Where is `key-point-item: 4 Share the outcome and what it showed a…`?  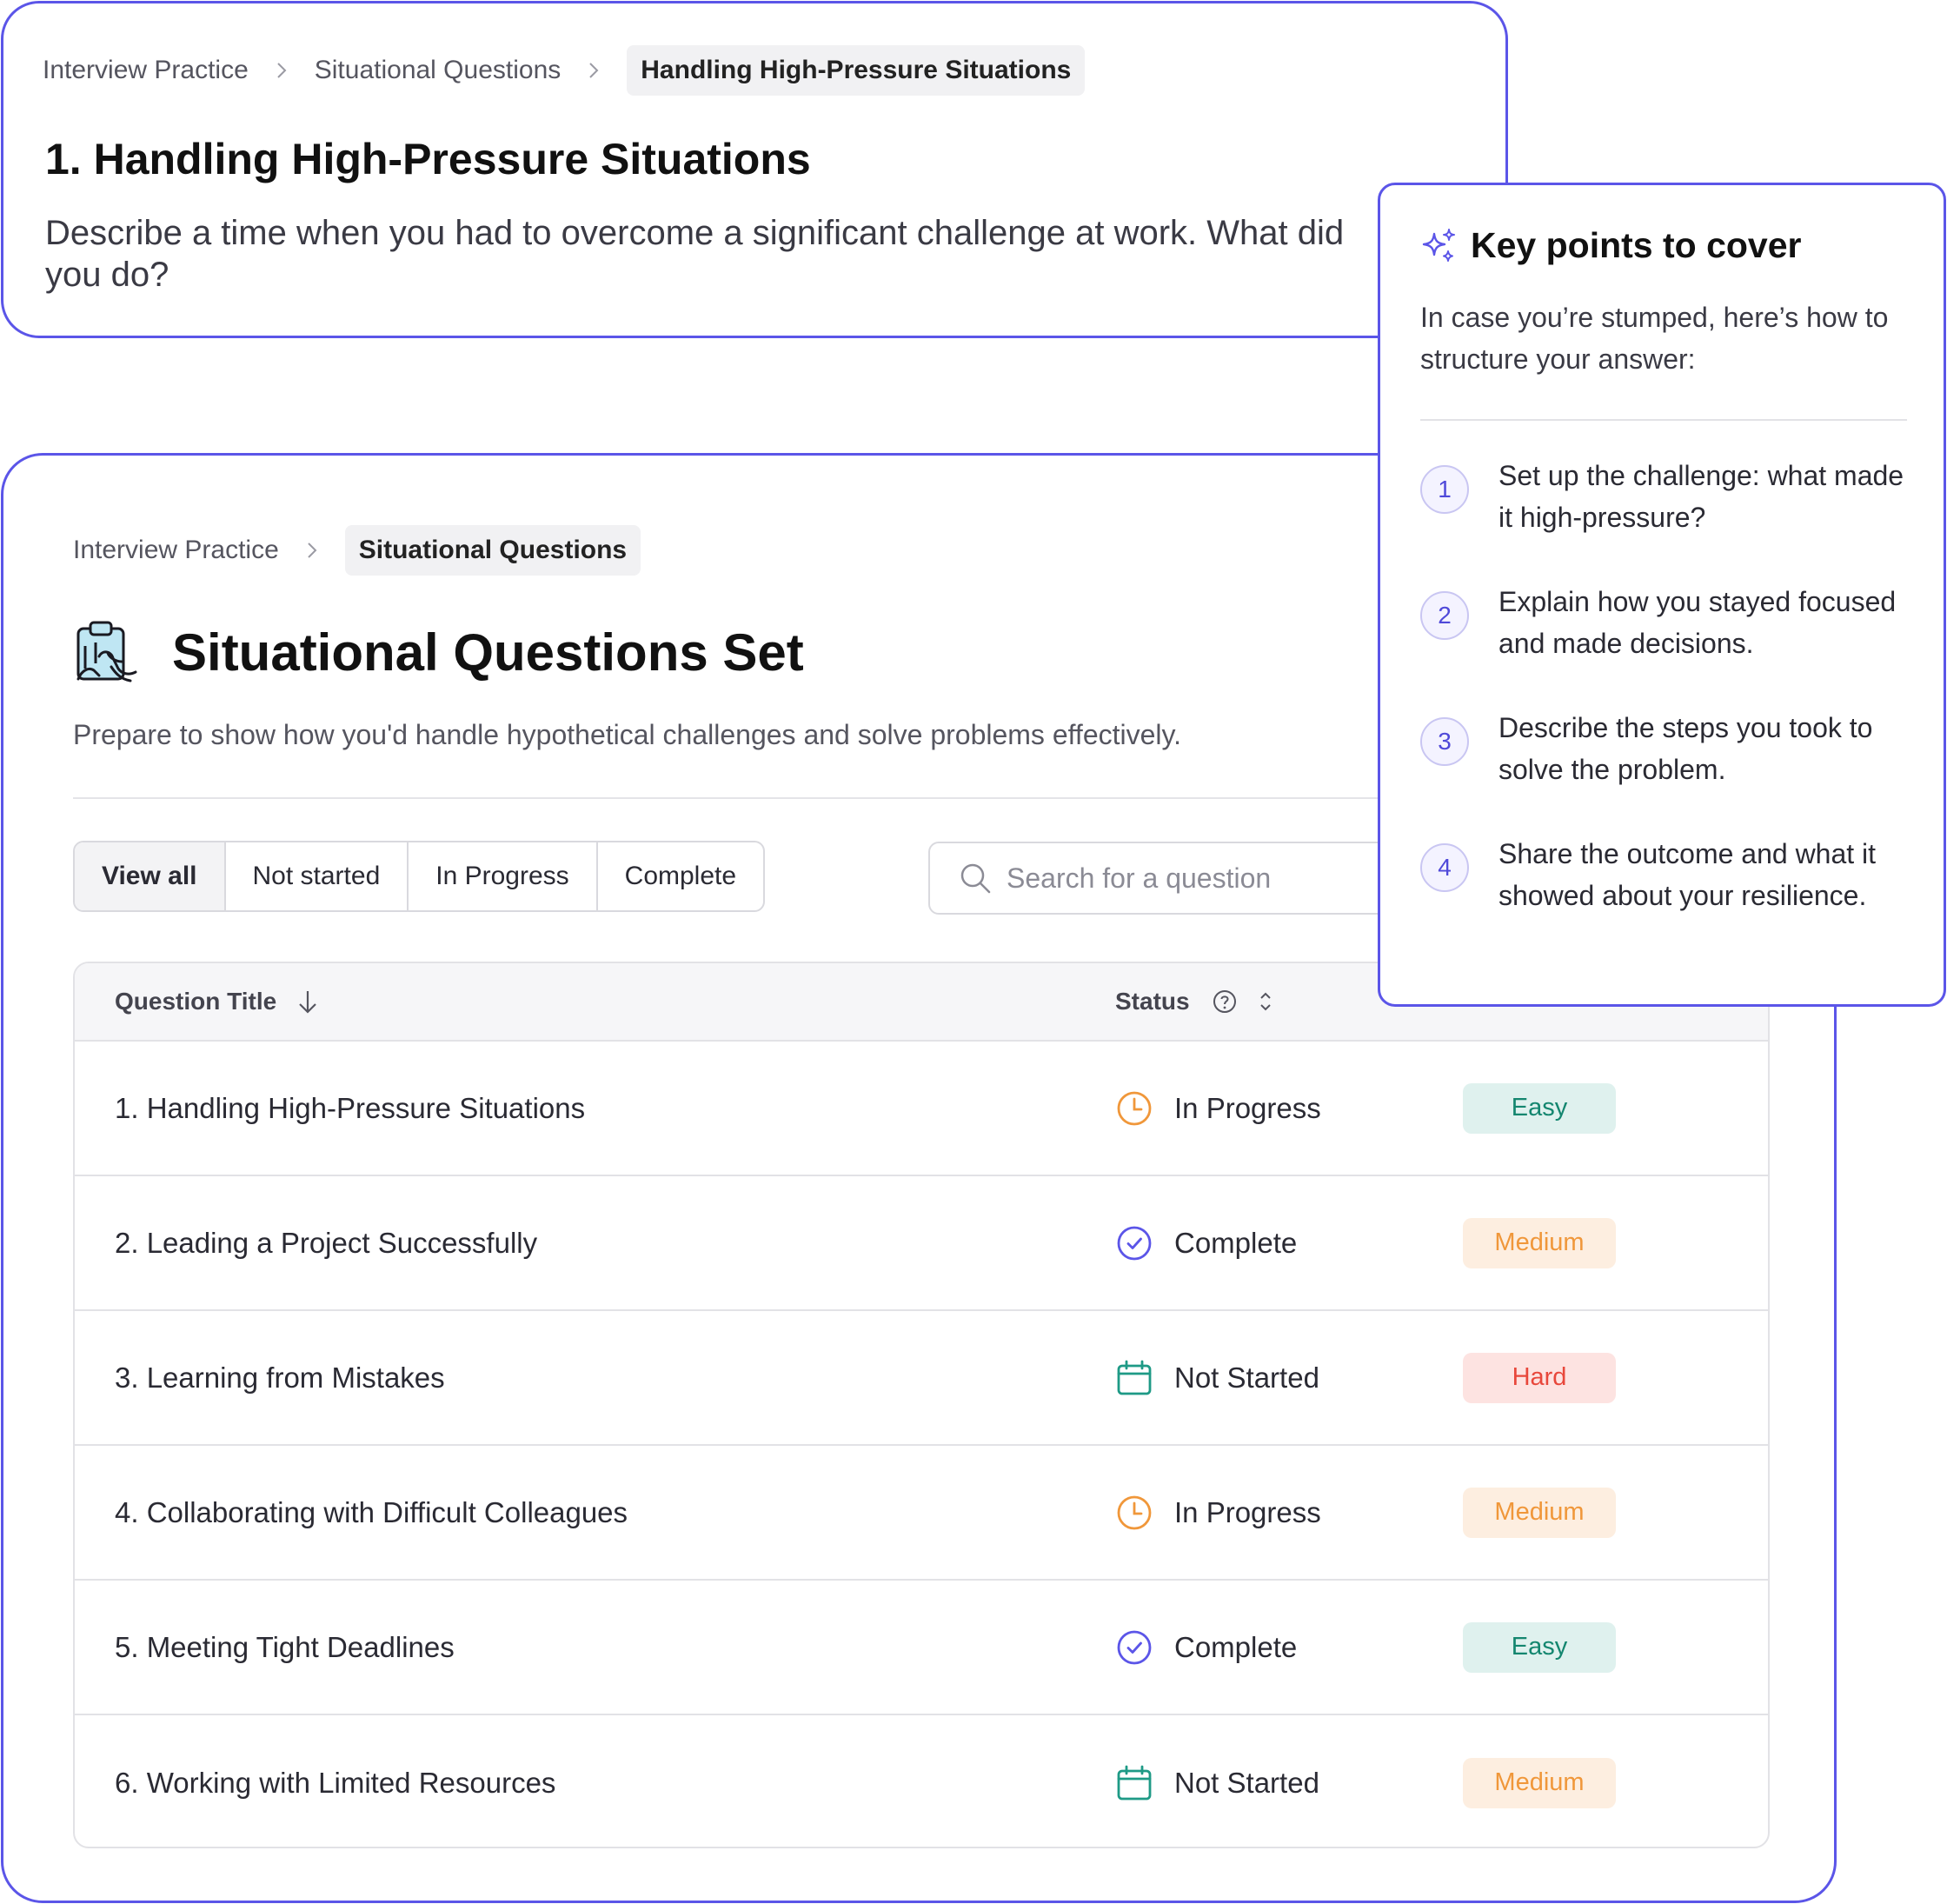
key-point-item: 4 Share the outcome and what it showed a… is located at coordinates (1672, 877).